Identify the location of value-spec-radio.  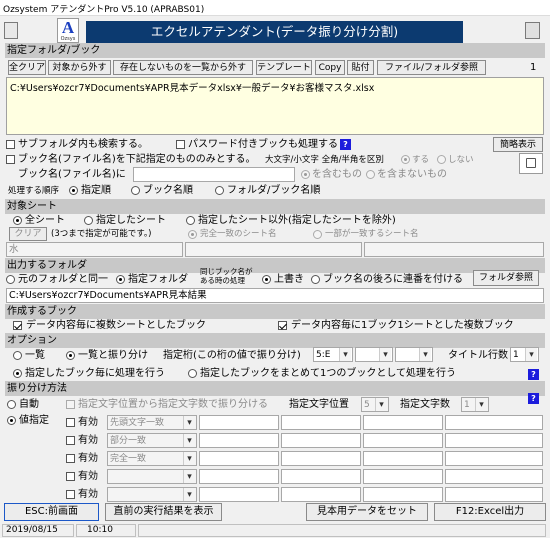
(11, 420).